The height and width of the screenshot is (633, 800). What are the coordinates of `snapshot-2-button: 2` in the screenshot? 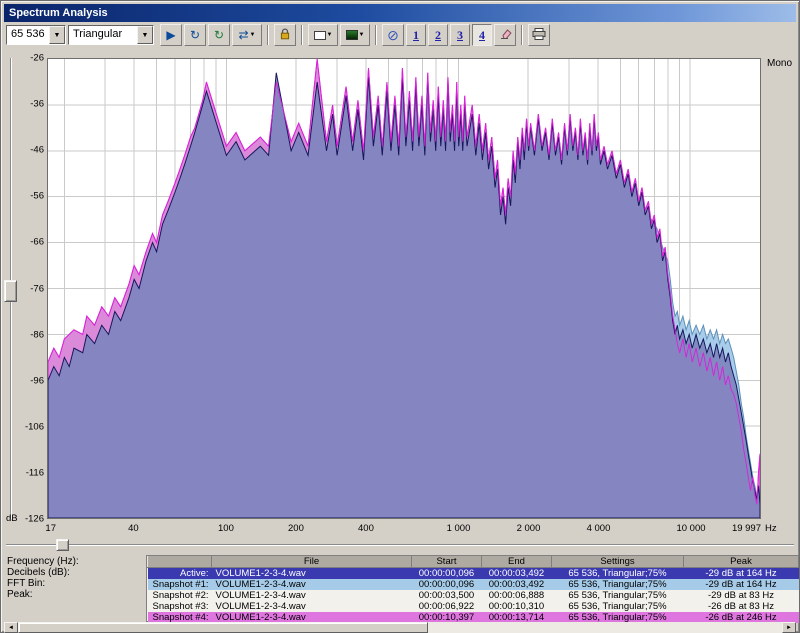 It's located at (438, 35).